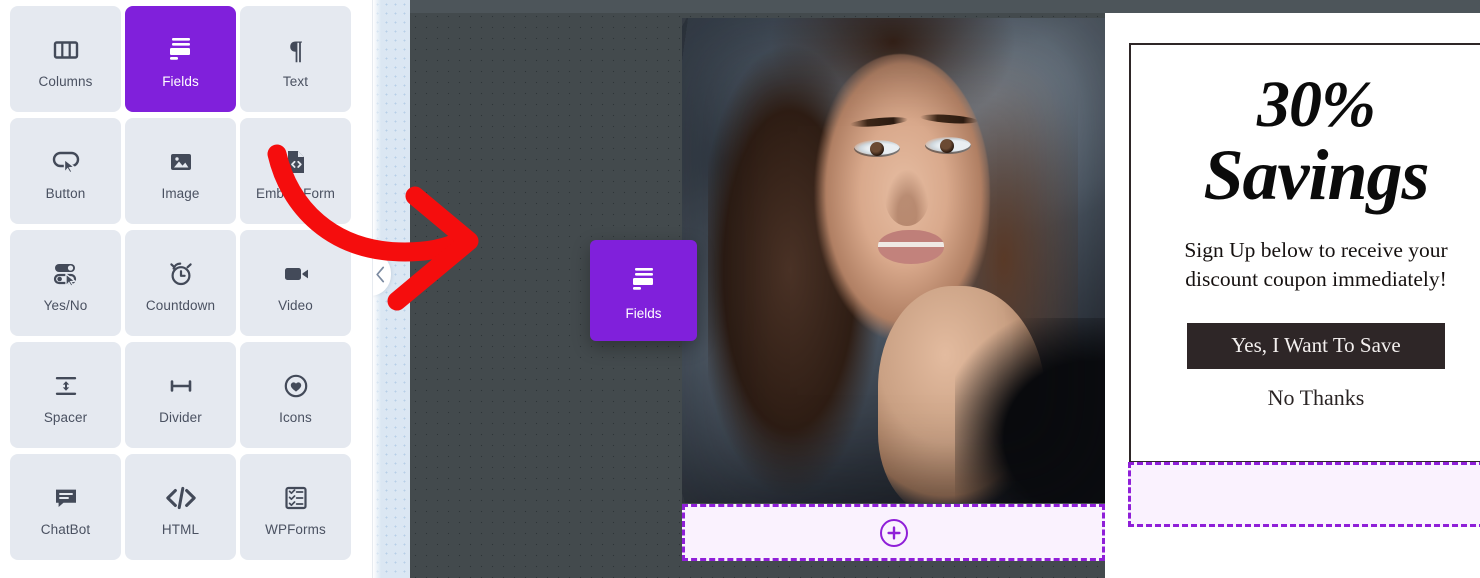 The width and height of the screenshot is (1480, 578). Describe the element at coordinates (295, 530) in the screenshot. I see `block-tile-label: WPForms` at that location.